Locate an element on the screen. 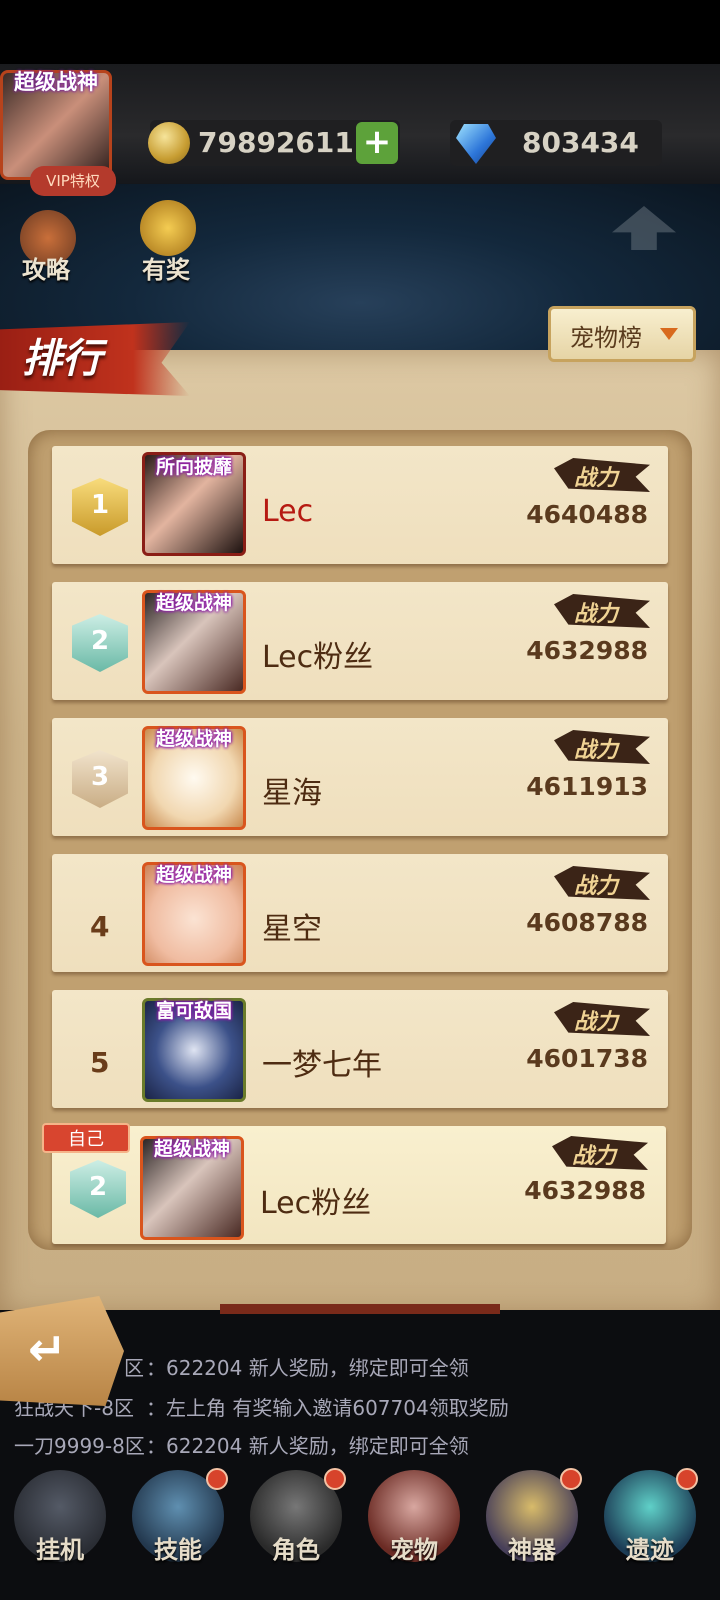 This screenshot has width=720, height=1600. player-name: 一梦七年 is located at coordinates (322, 1065).